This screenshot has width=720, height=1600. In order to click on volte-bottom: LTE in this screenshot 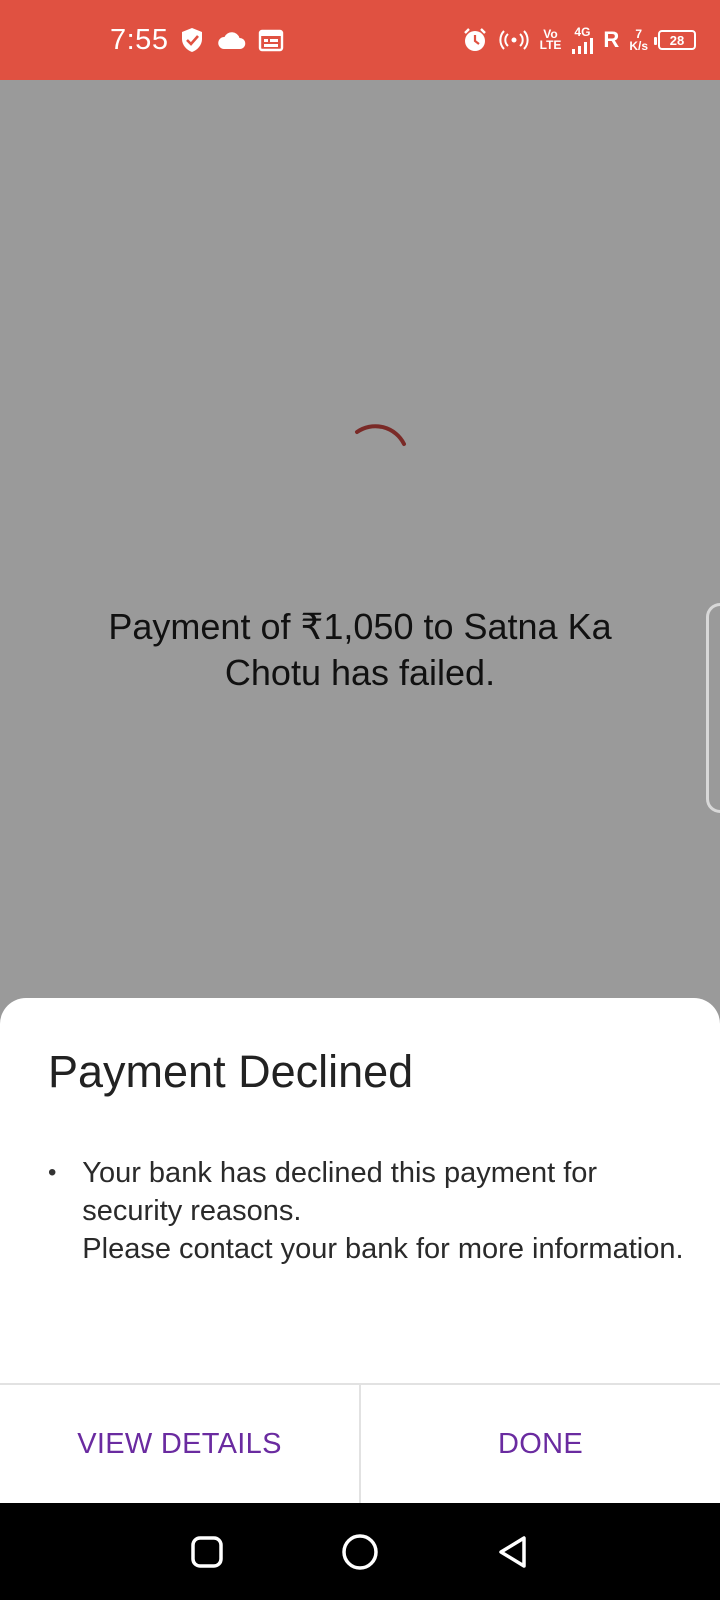, I will do `click(550, 45)`.